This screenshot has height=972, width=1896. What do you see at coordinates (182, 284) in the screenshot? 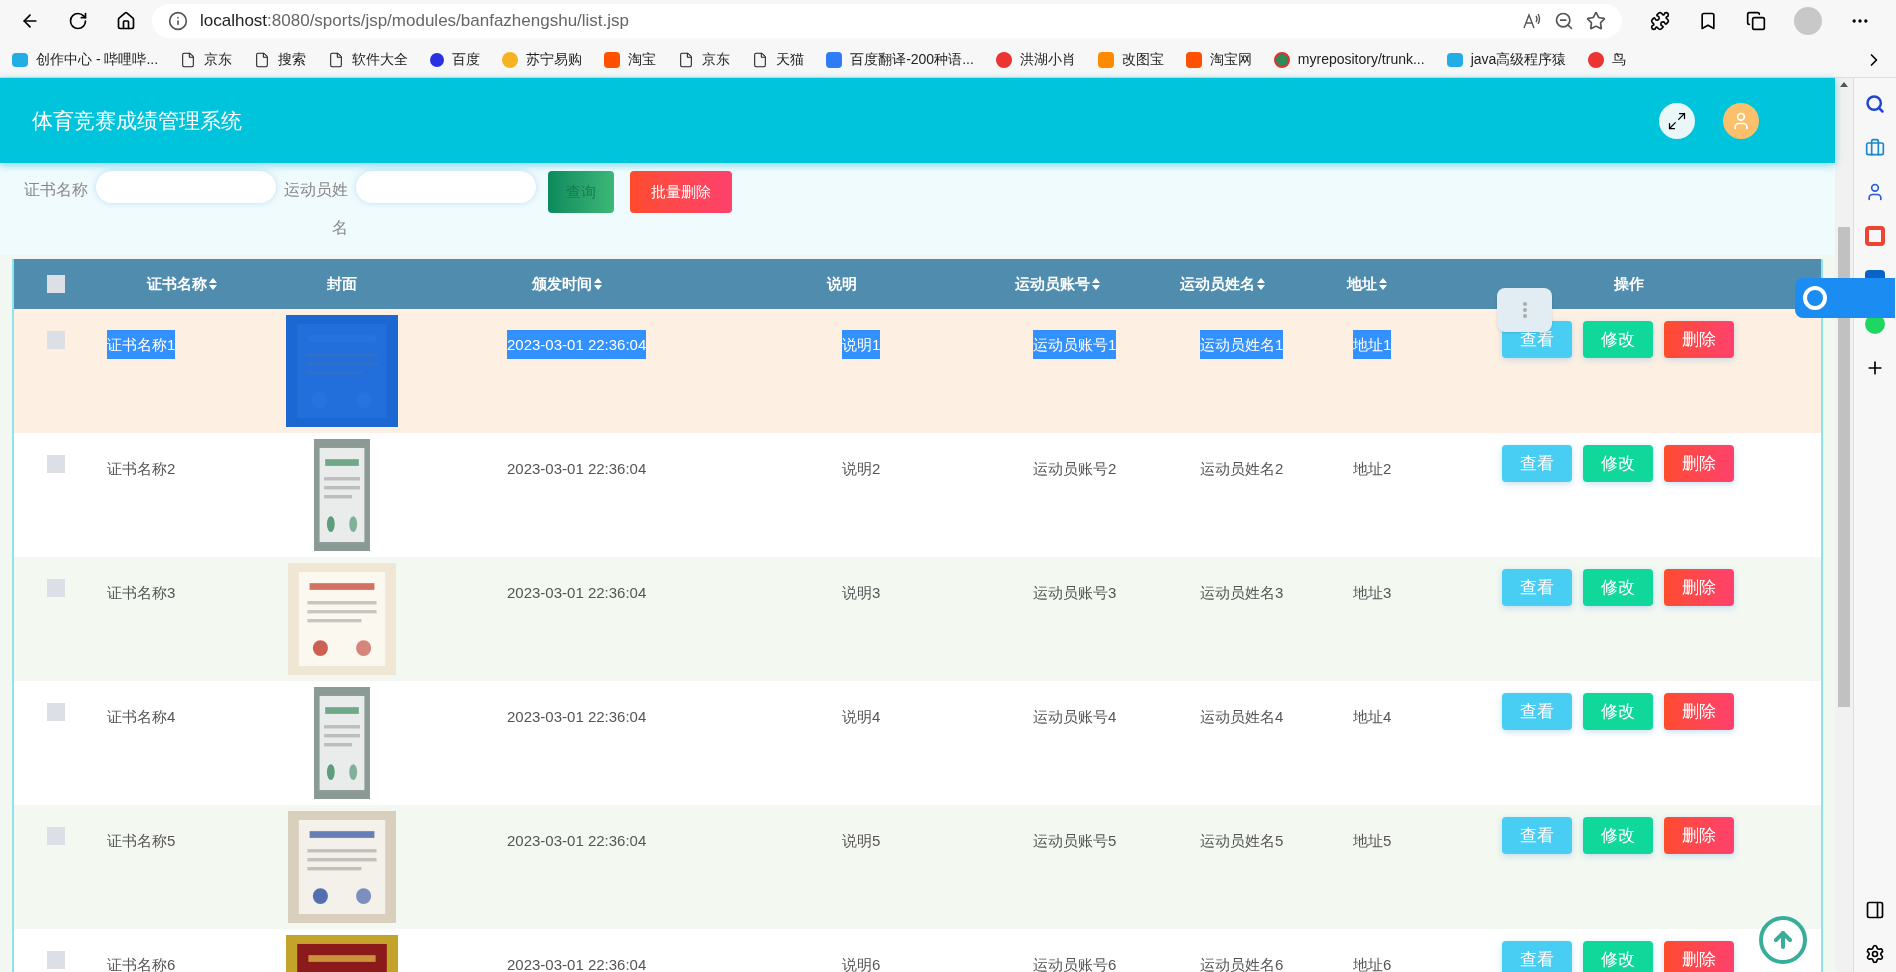
I see `column-header: 证书名称` at bounding box center [182, 284].